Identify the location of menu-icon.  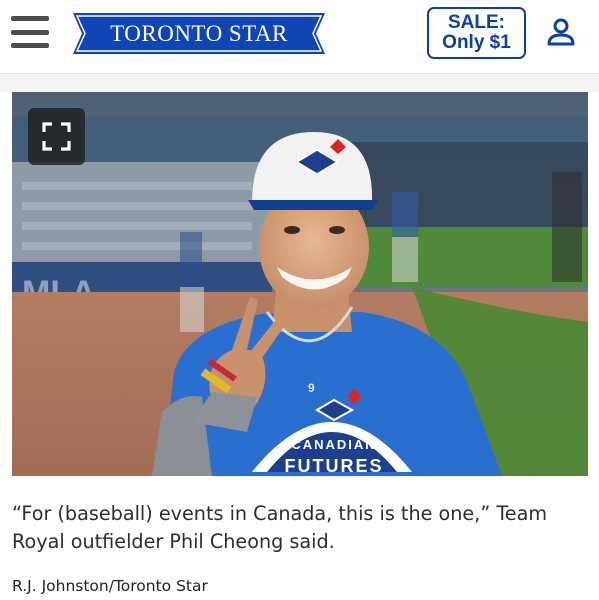
(30, 32).